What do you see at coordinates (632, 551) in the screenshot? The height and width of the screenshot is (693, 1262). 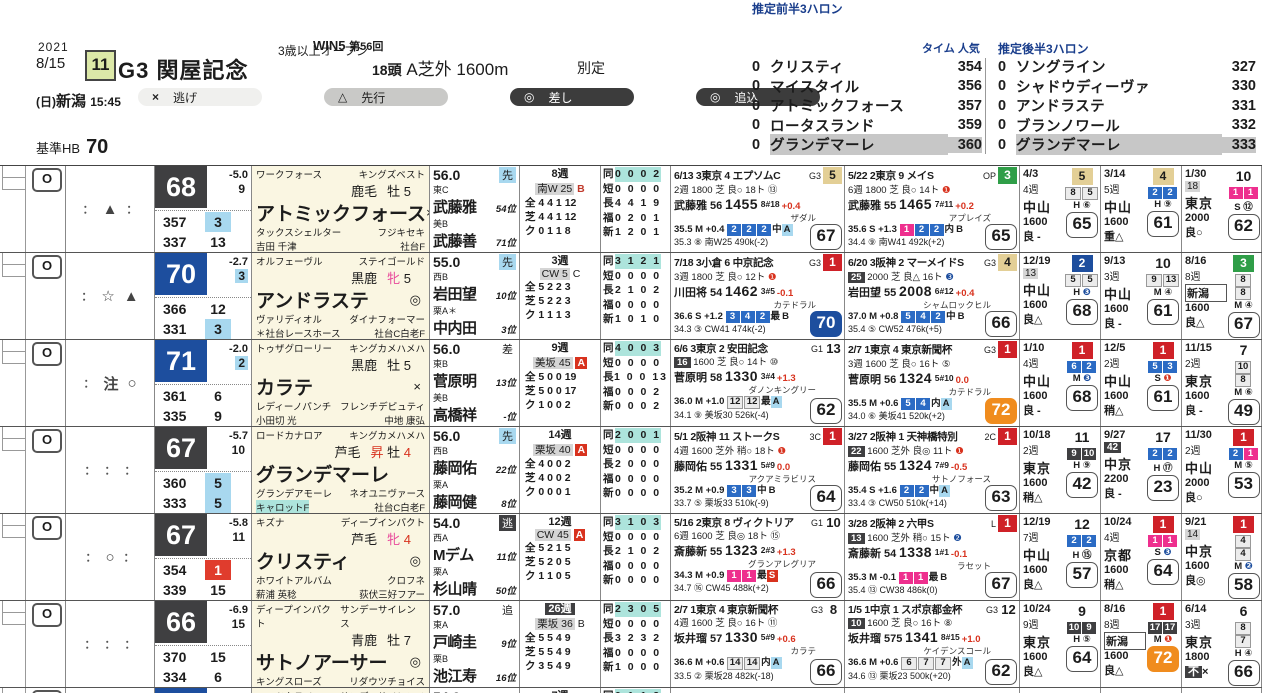 I see `stat-line: 長2 1 0 2` at bounding box center [632, 551].